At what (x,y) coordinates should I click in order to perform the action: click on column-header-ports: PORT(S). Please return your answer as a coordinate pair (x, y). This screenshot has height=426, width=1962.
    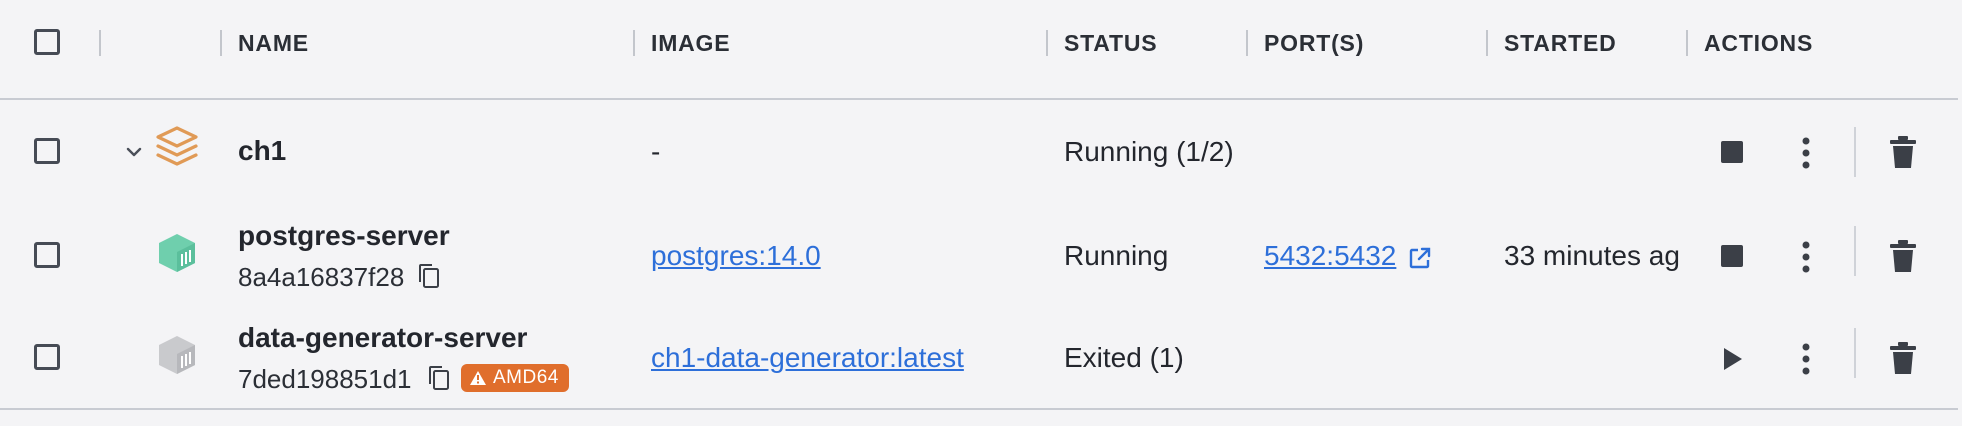
    Looking at the image, I should click on (1314, 43).